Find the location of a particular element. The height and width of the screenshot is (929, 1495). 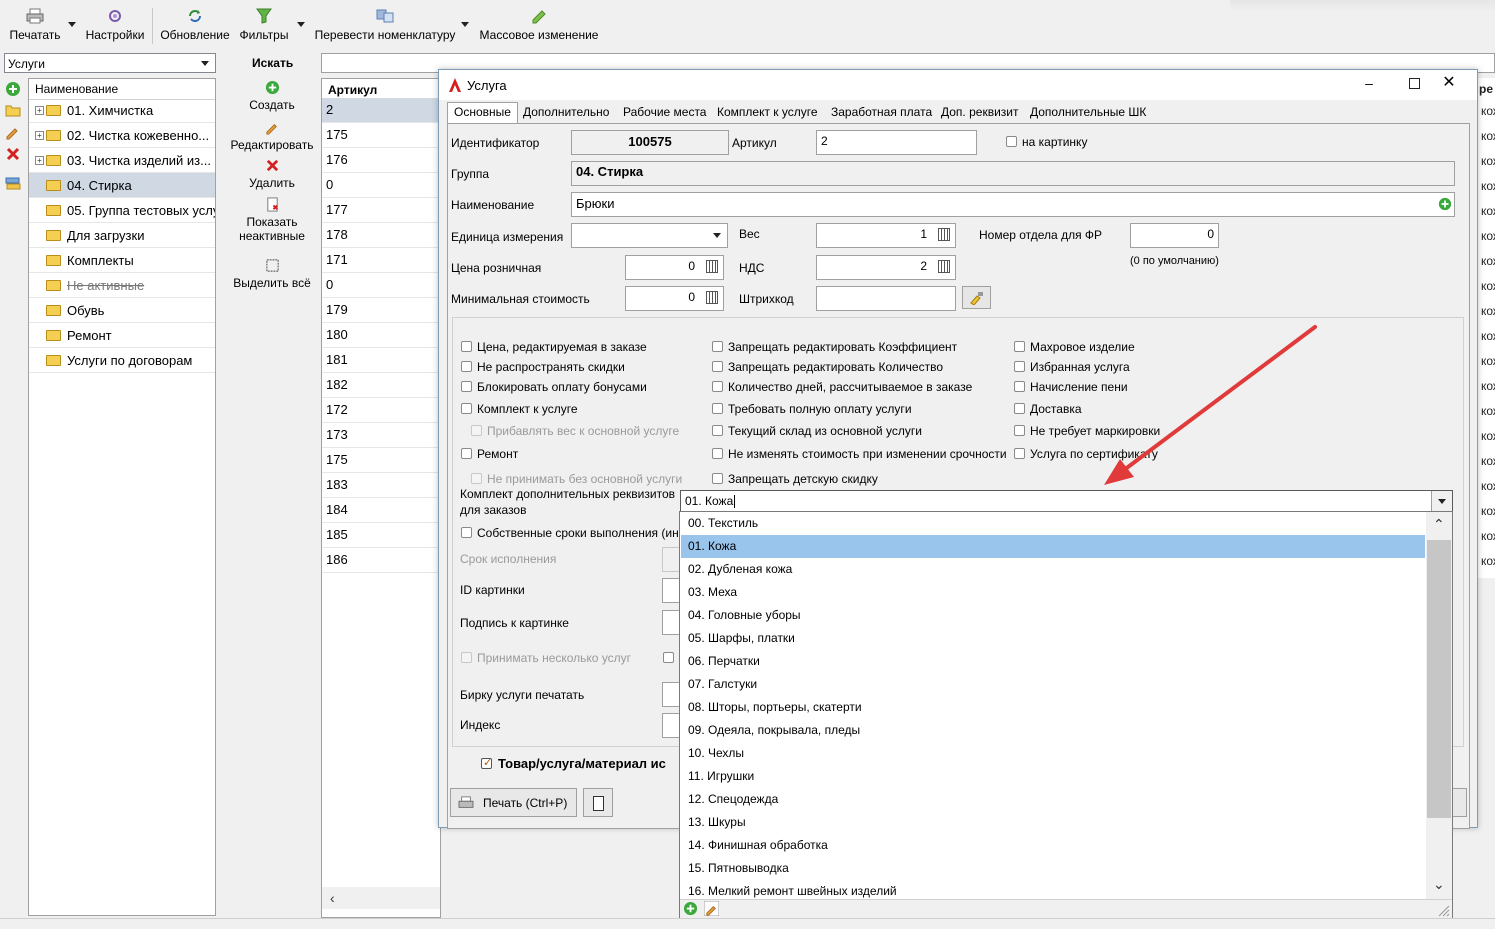

tree-item: Услуги по договорам is located at coordinates (122, 360).